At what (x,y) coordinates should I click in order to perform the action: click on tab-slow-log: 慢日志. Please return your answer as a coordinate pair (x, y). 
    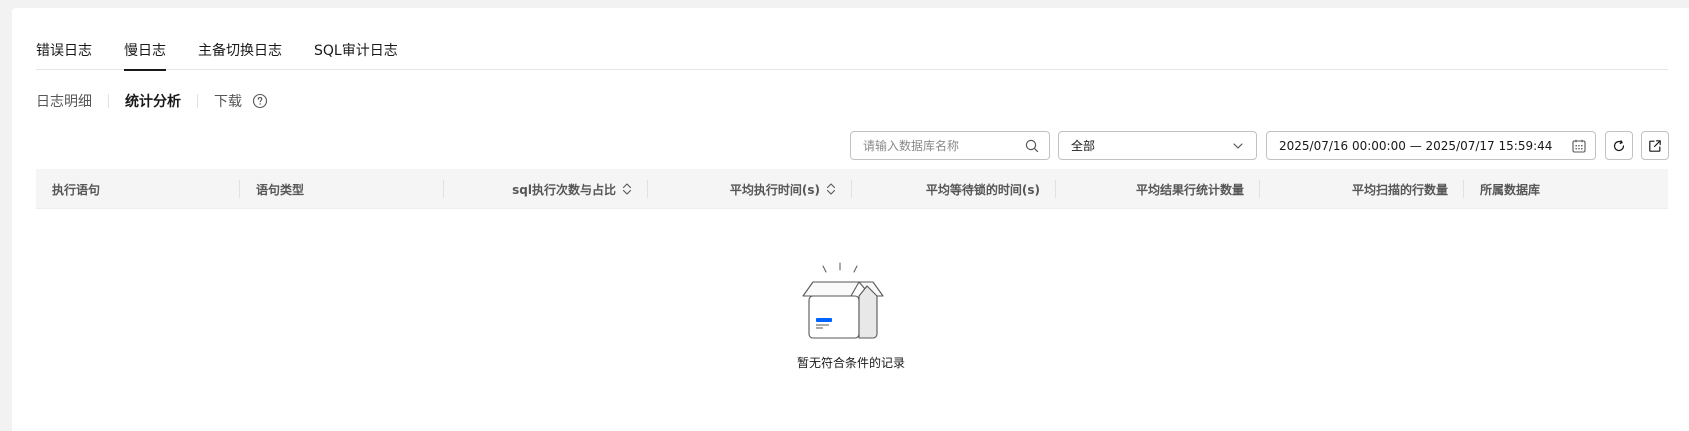
    Looking at the image, I should click on (145, 50).